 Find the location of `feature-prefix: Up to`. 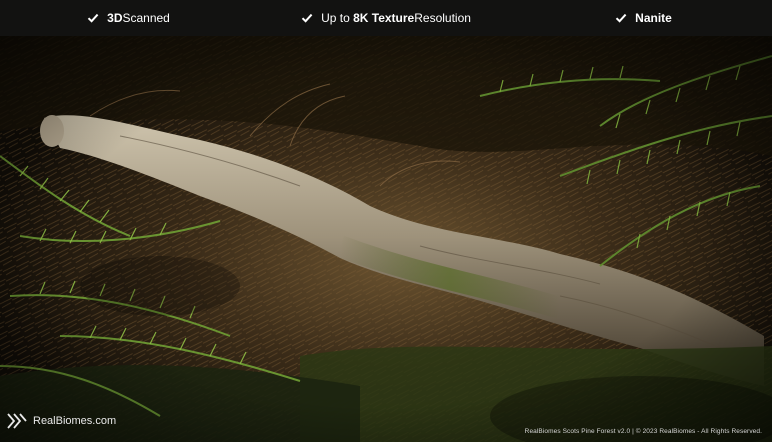

feature-prefix: Up to is located at coordinates (335, 18).